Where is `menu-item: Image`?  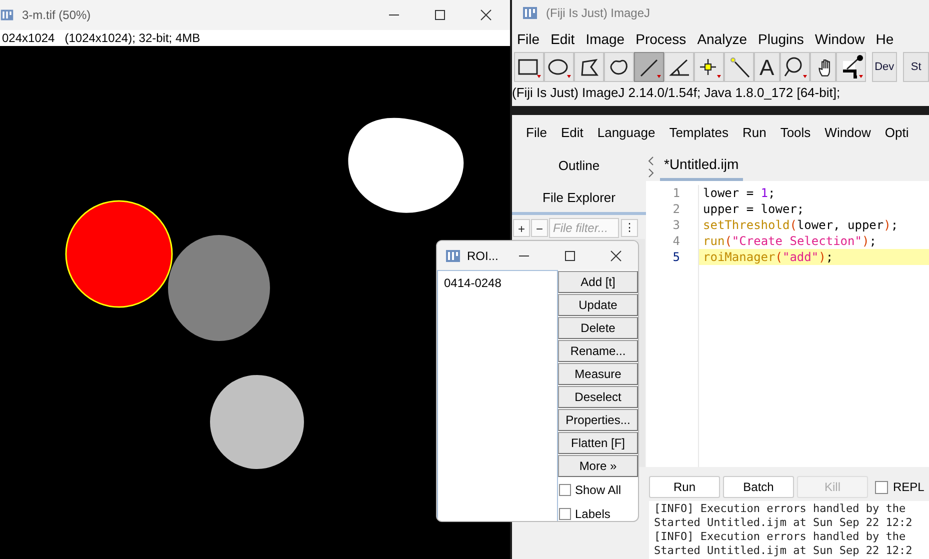 menu-item: Image is located at coordinates (605, 39).